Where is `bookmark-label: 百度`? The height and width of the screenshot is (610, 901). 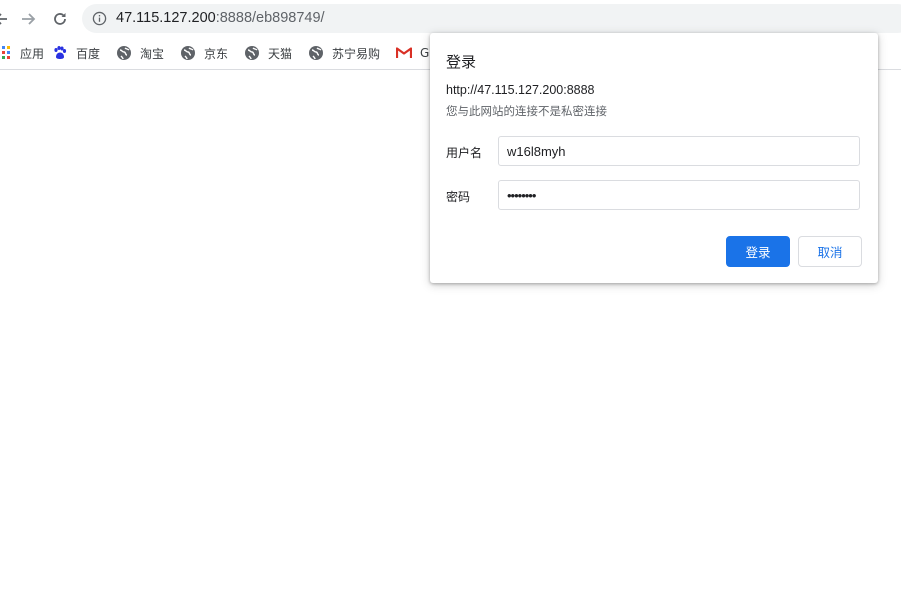
bookmark-label: 百度 is located at coordinates (88, 53).